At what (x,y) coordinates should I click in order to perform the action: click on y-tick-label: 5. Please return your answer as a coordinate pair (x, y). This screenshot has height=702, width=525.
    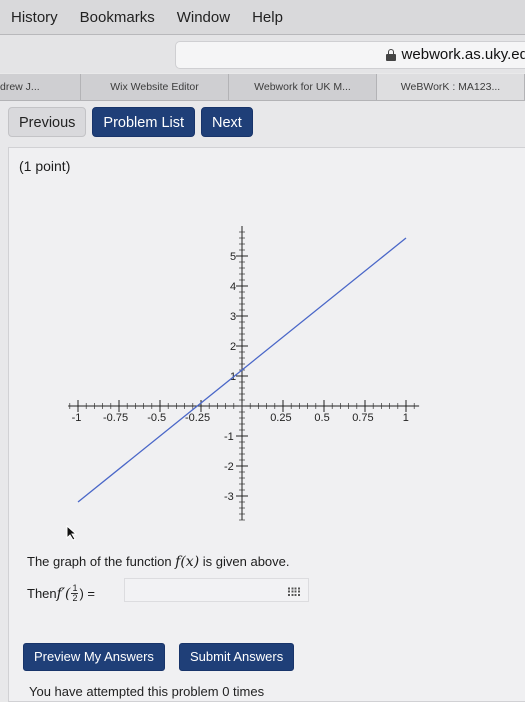
    Looking at the image, I should click on (233, 257).